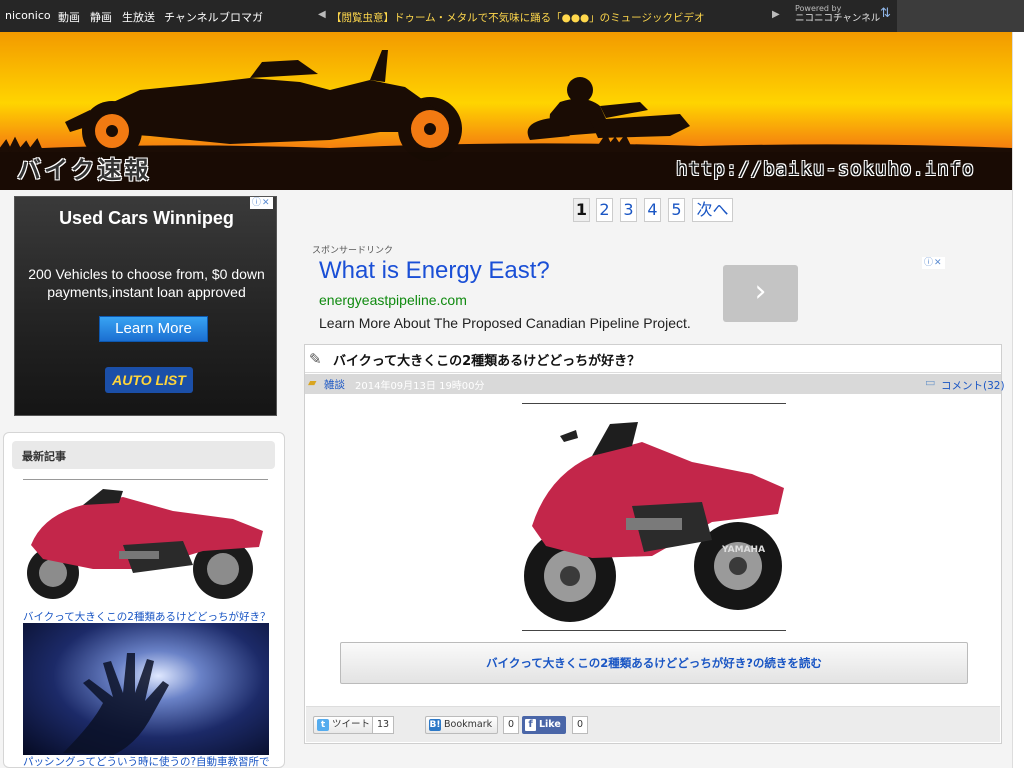  Describe the element at coordinates (712, 210) in the screenshot. I see `next-page-link: 次へ` at that location.